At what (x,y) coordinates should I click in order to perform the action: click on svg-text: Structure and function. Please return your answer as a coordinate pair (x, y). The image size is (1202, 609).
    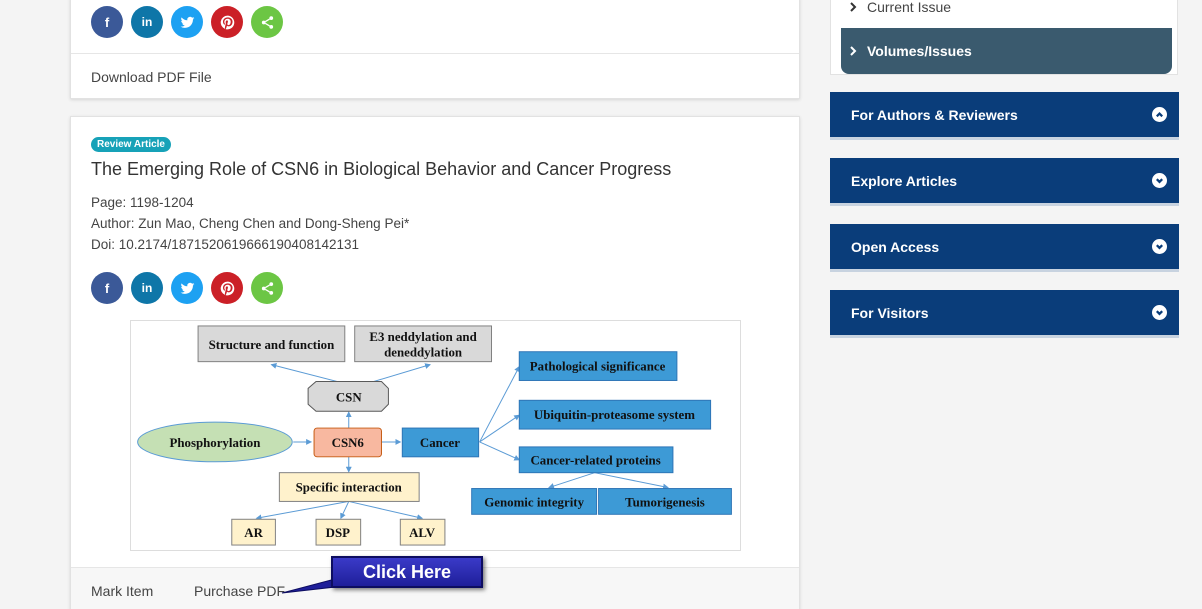
    Looking at the image, I should click on (272, 345).